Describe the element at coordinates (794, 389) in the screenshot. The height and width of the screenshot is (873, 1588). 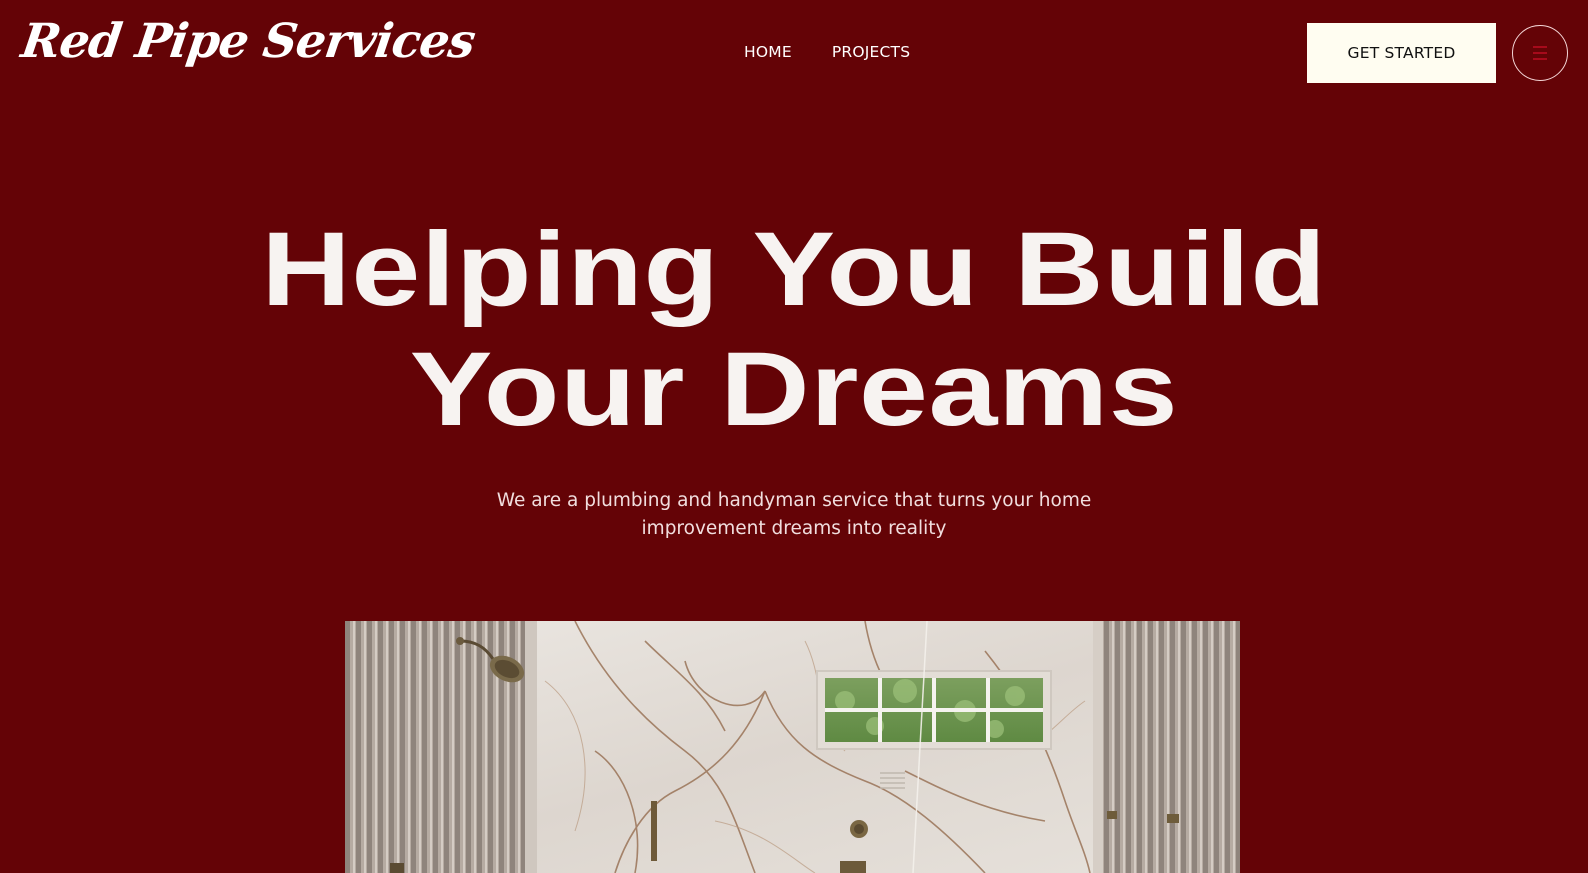
I see `hero-title-line-2: Your Dreams` at that location.